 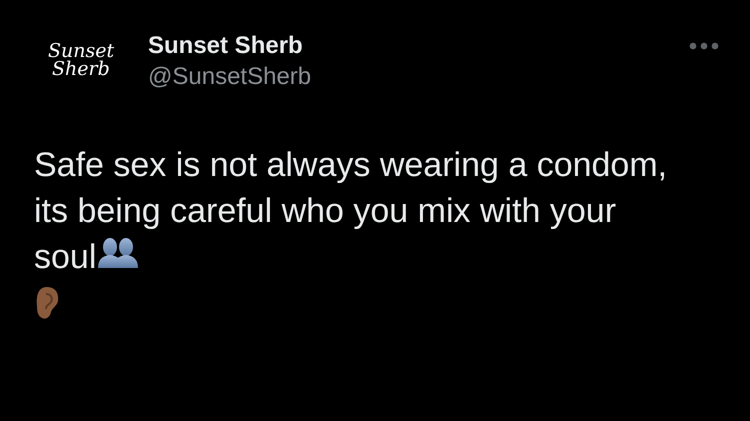 I want to click on ear-icon, so click(x=47, y=303).